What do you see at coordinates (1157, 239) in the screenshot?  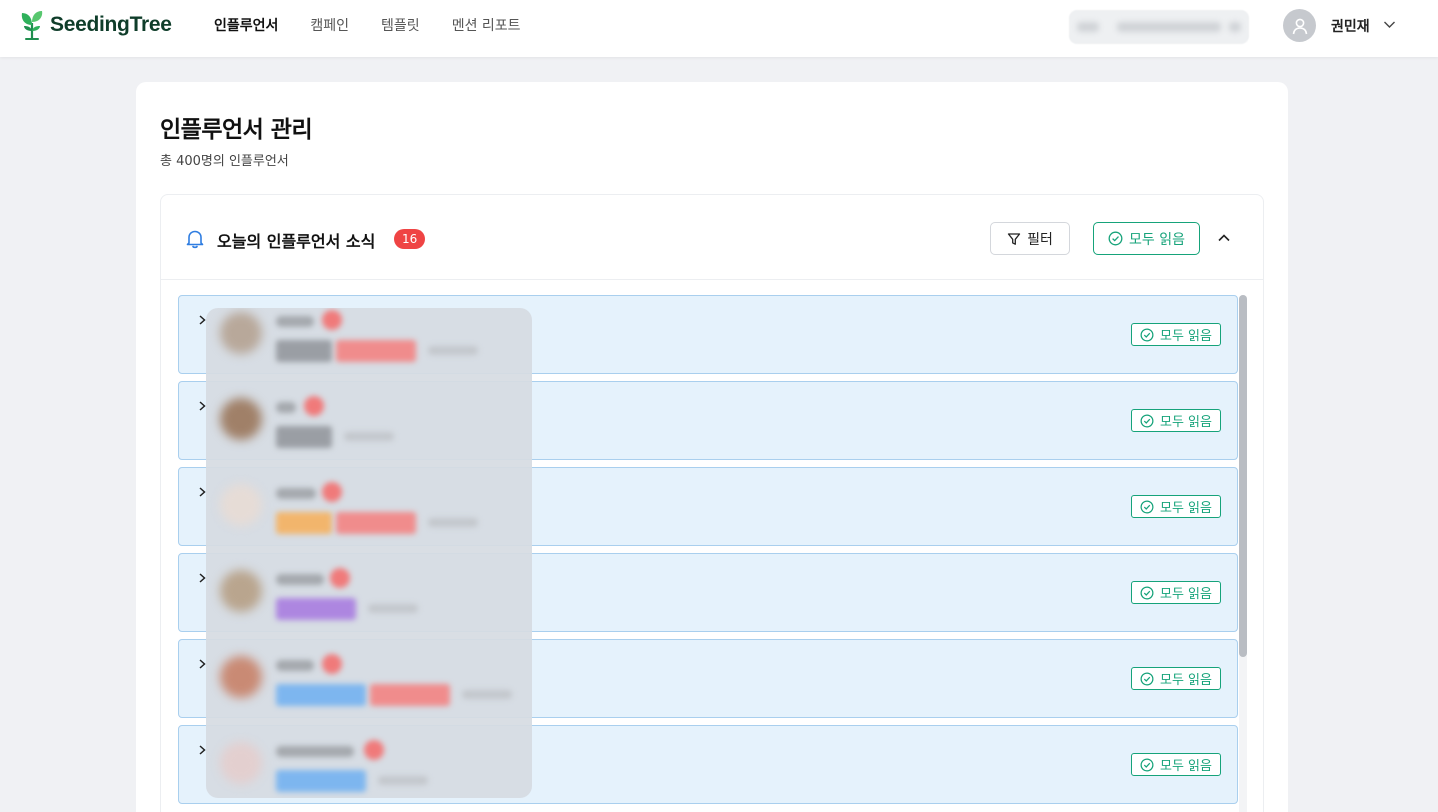 I see `read-all-button-label: 모두 읽음` at bounding box center [1157, 239].